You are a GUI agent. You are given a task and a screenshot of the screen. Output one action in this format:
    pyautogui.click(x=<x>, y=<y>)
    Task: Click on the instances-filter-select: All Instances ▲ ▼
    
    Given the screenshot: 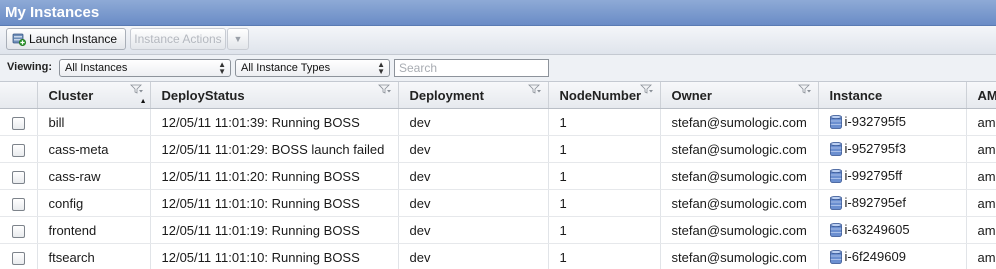 What is the action you would take?
    pyautogui.click(x=145, y=68)
    